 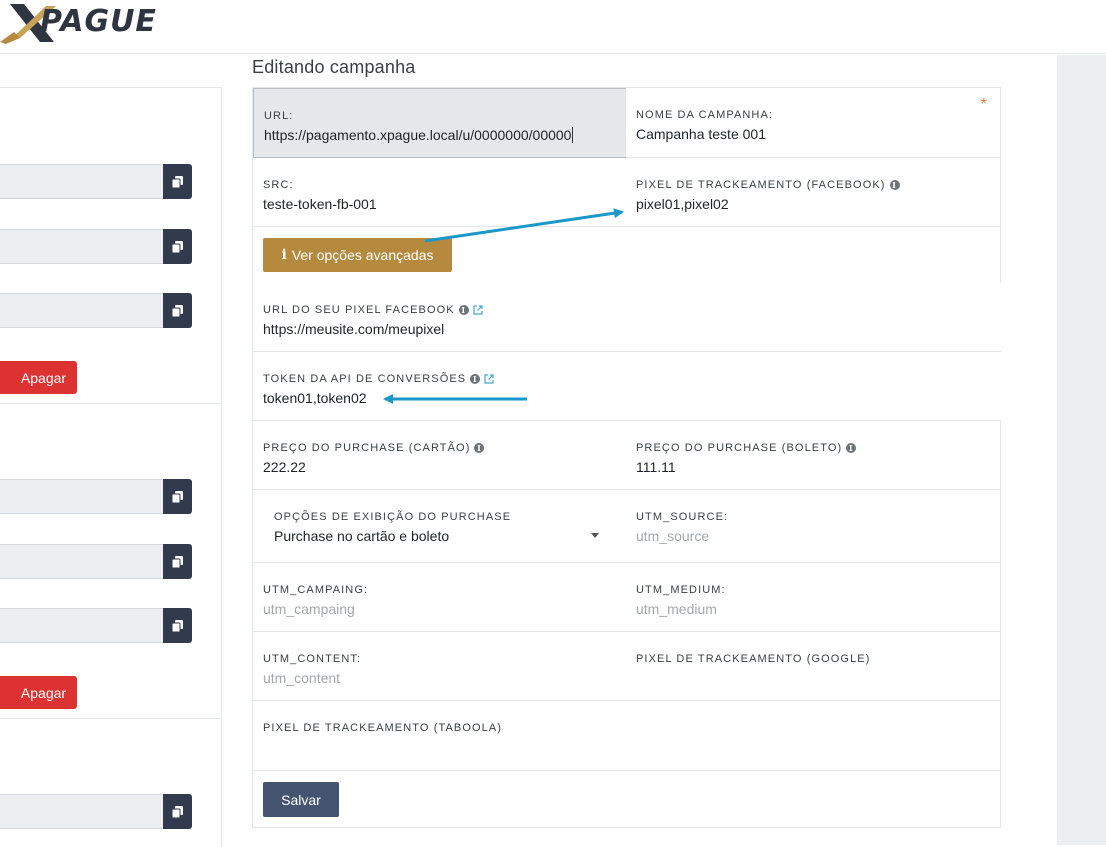 I want to click on purchase-price-boleto-label: PREÇO DO PURCHASE (BOLETO) i, so click(x=746, y=448).